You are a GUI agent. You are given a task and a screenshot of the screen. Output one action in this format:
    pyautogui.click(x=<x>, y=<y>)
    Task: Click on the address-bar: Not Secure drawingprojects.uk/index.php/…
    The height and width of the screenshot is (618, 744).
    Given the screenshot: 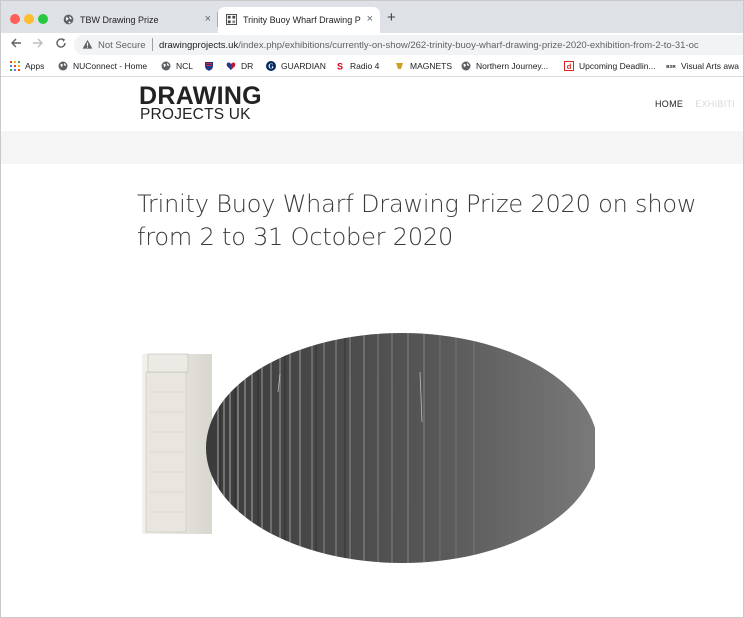 What is the action you would take?
    pyautogui.click(x=408, y=45)
    